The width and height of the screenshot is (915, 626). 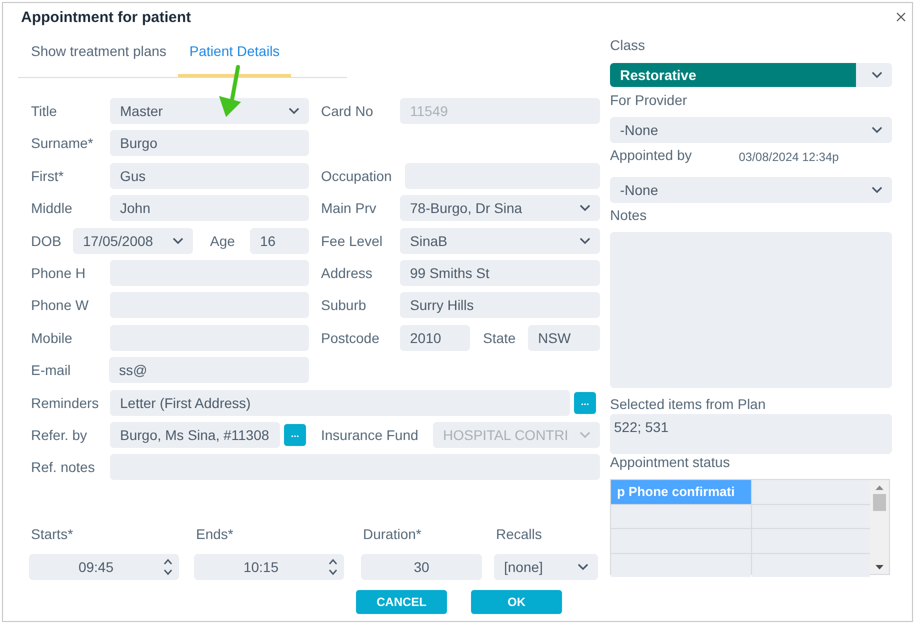 I want to click on field-label: Card No, so click(x=347, y=111).